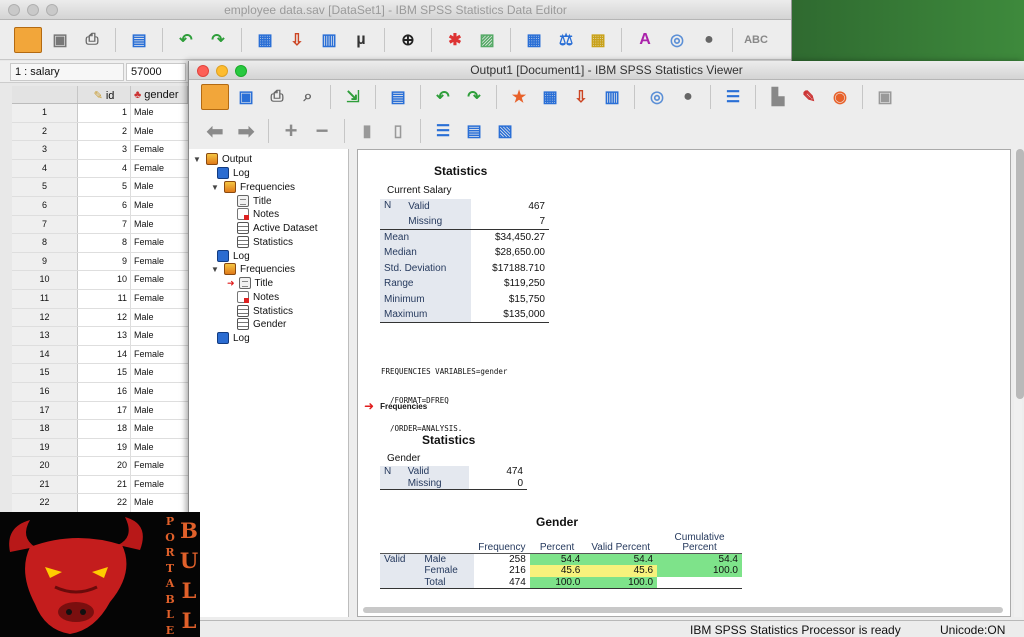  What do you see at coordinates (265, 40) in the screenshot?
I see `goto-case-icon: ▦` at bounding box center [265, 40].